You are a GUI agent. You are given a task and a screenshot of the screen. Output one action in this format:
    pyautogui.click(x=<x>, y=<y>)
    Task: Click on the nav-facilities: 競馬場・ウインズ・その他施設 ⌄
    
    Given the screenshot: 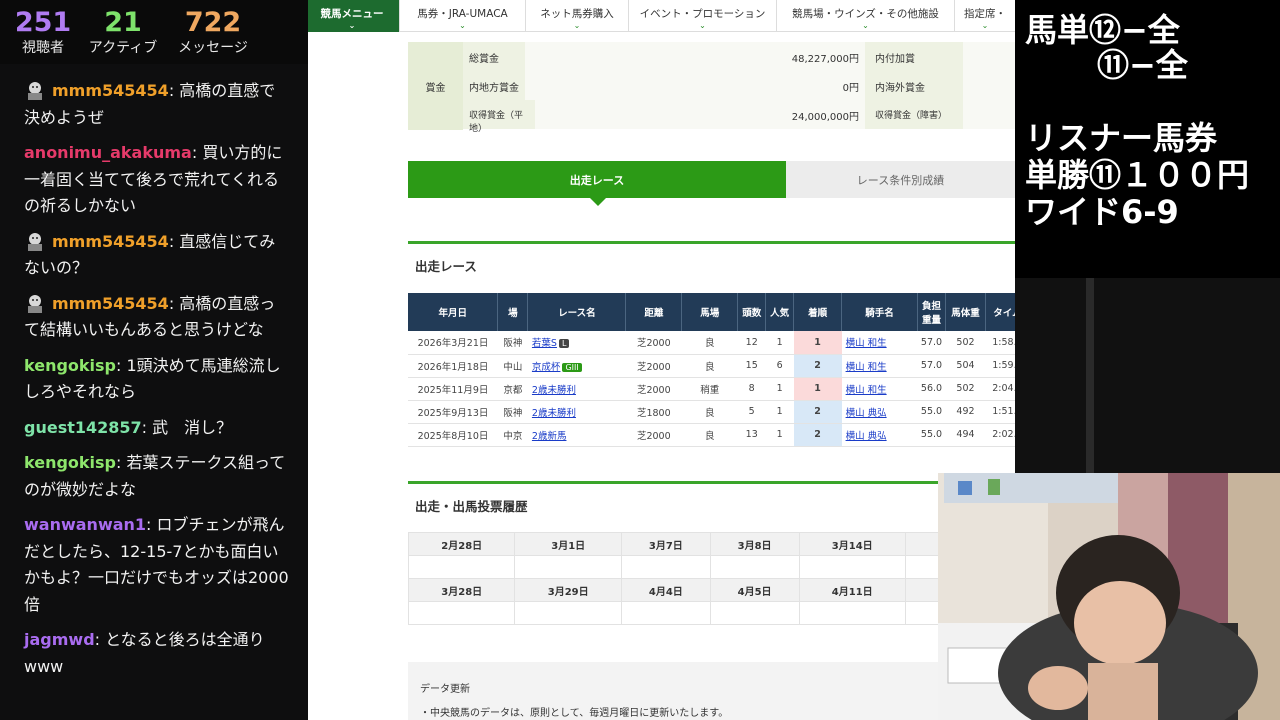 What is the action you would take?
    pyautogui.click(x=866, y=16)
    